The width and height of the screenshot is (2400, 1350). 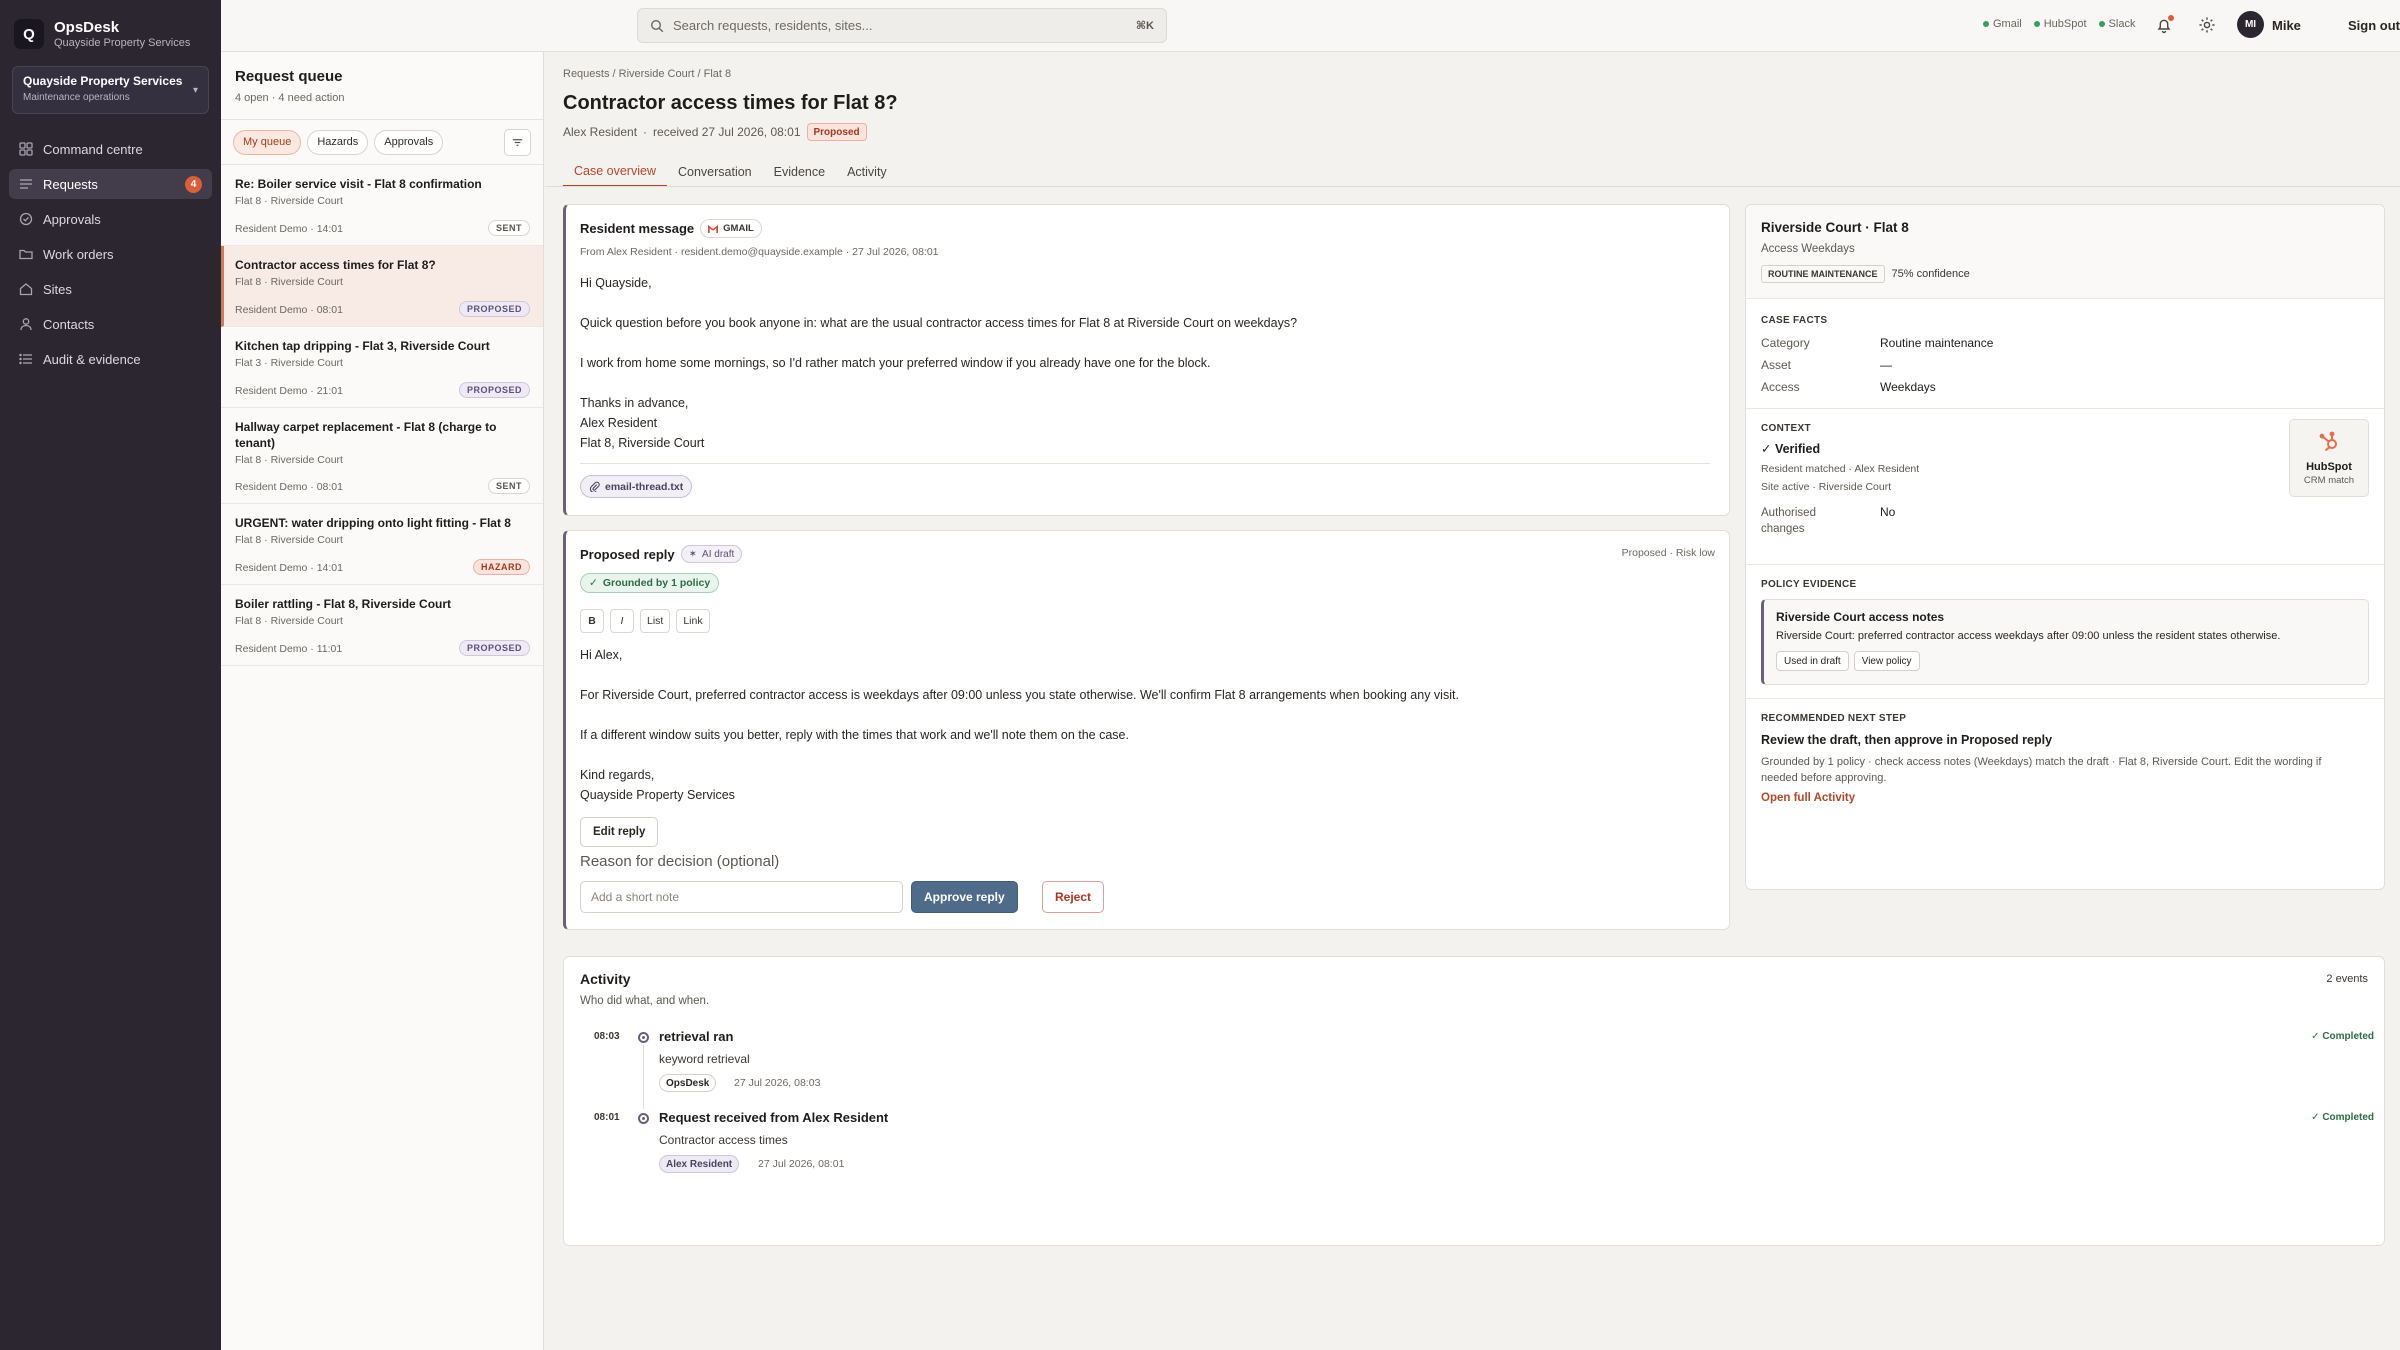 I want to click on used-in-draft-button: Used in draft, so click(x=1812, y=661).